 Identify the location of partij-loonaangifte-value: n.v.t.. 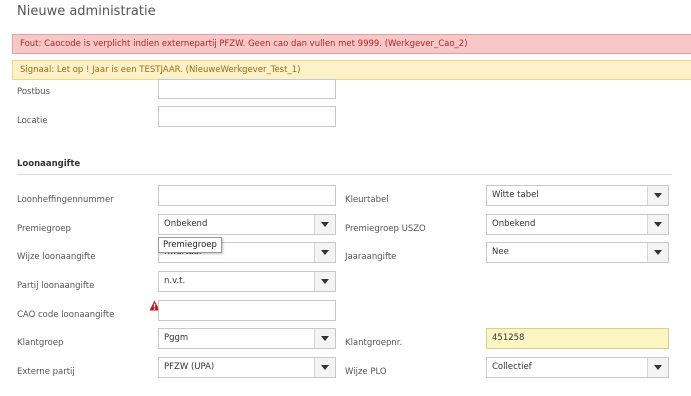
(175, 281).